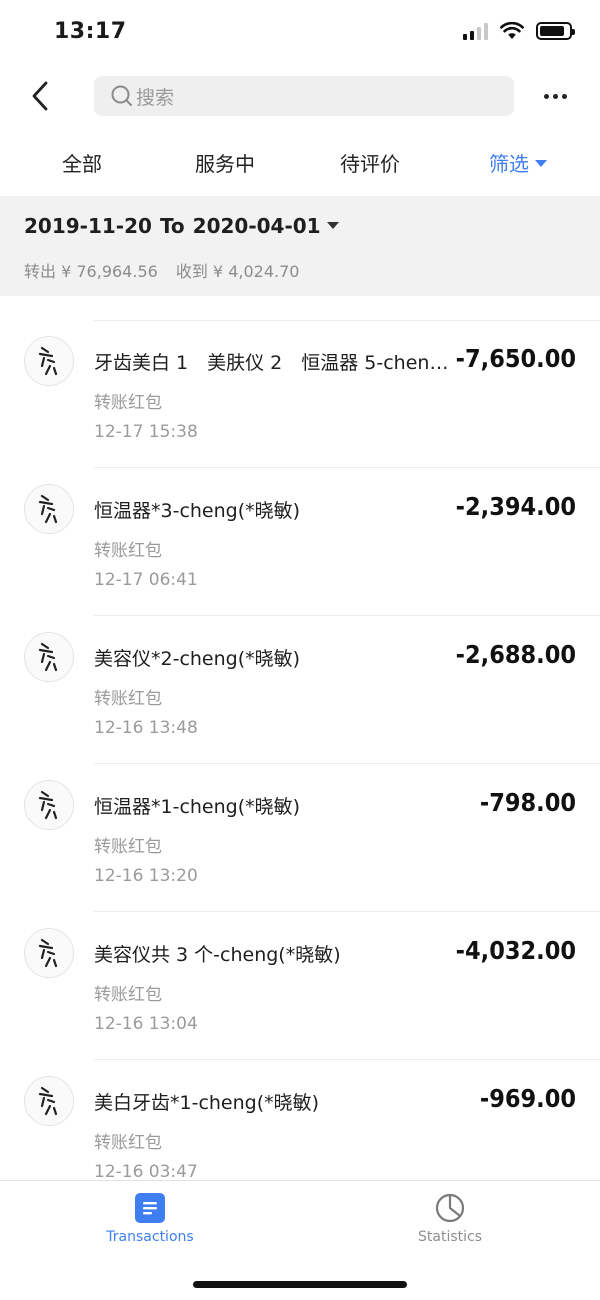 This screenshot has width=600, height=1300. What do you see at coordinates (300, 163) in the screenshot?
I see `filter-tabs: 全部 服务中 待评价 筛选` at bounding box center [300, 163].